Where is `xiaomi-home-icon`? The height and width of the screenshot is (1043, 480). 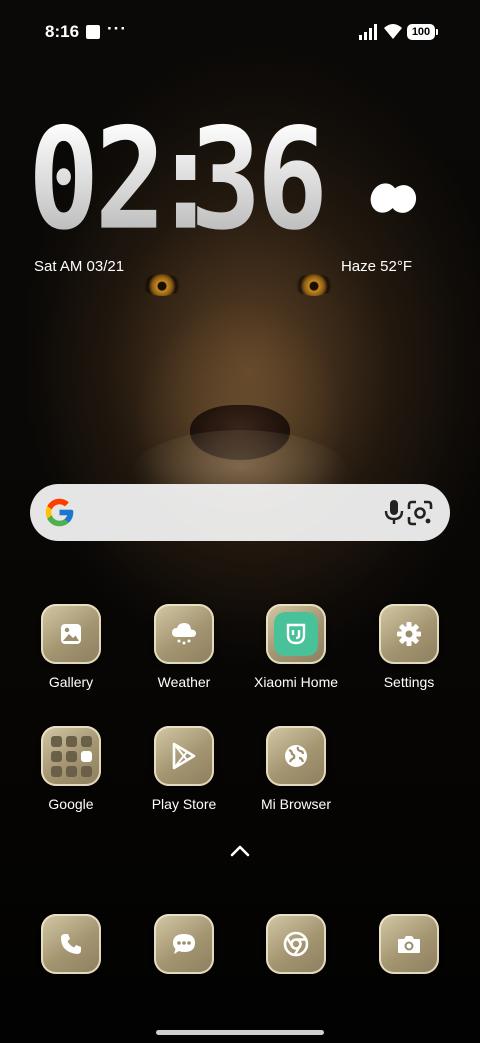
xiaomi-home-icon is located at coordinates (296, 634).